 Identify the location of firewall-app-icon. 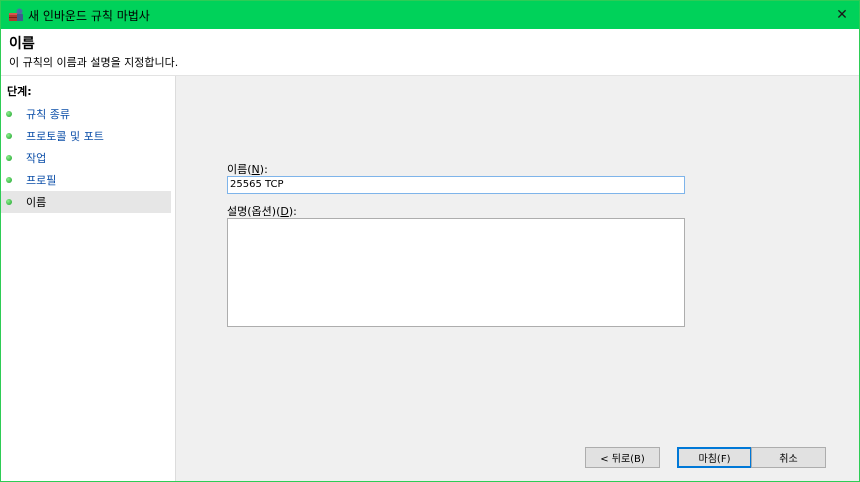
(16, 15).